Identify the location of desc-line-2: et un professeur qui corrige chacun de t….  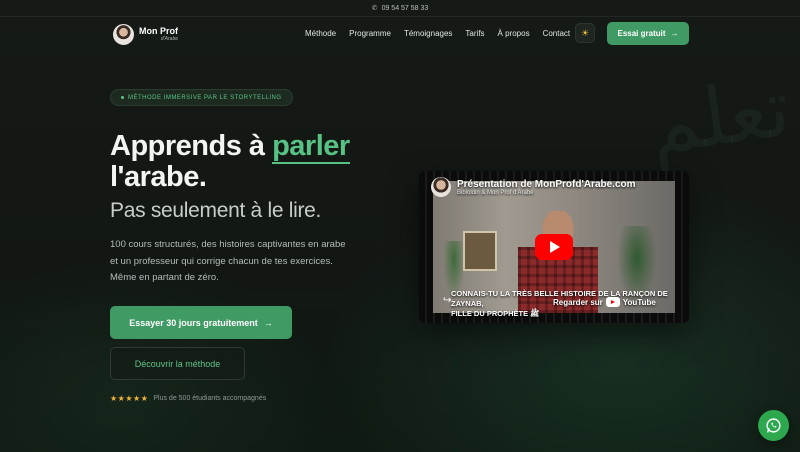
(221, 261).